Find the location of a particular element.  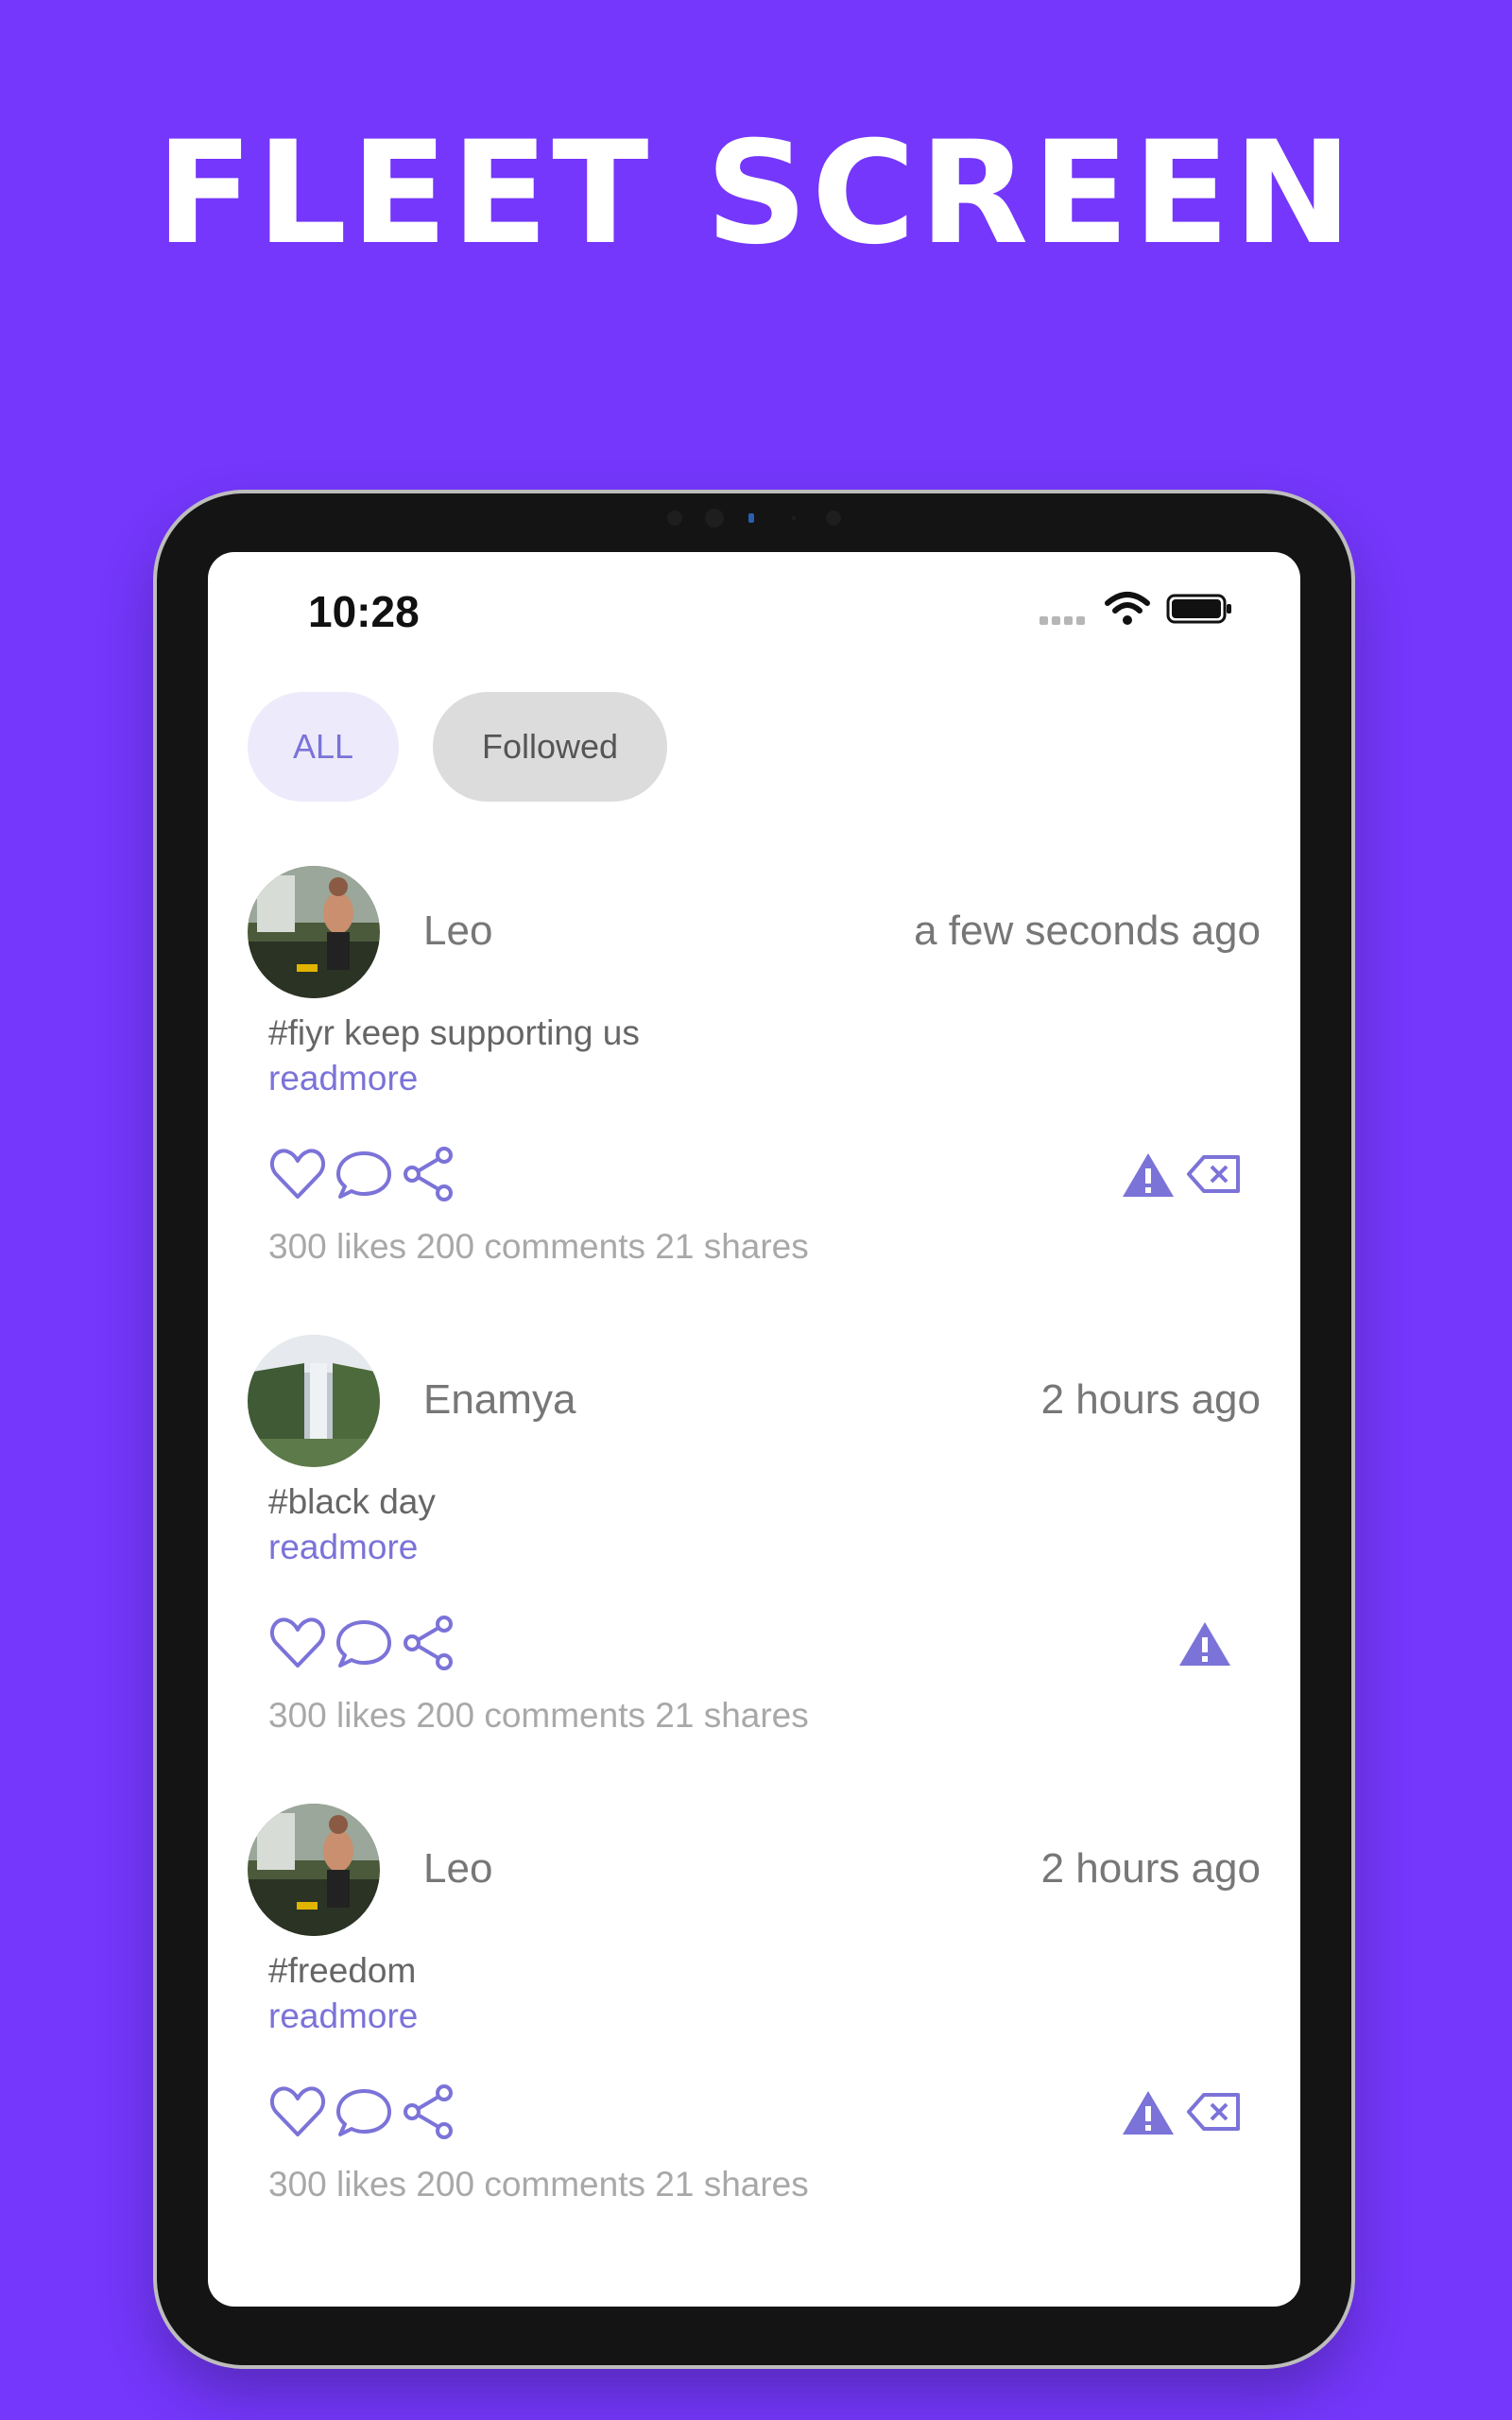

page-headline: FLEET SCREEN is located at coordinates (756, 194).